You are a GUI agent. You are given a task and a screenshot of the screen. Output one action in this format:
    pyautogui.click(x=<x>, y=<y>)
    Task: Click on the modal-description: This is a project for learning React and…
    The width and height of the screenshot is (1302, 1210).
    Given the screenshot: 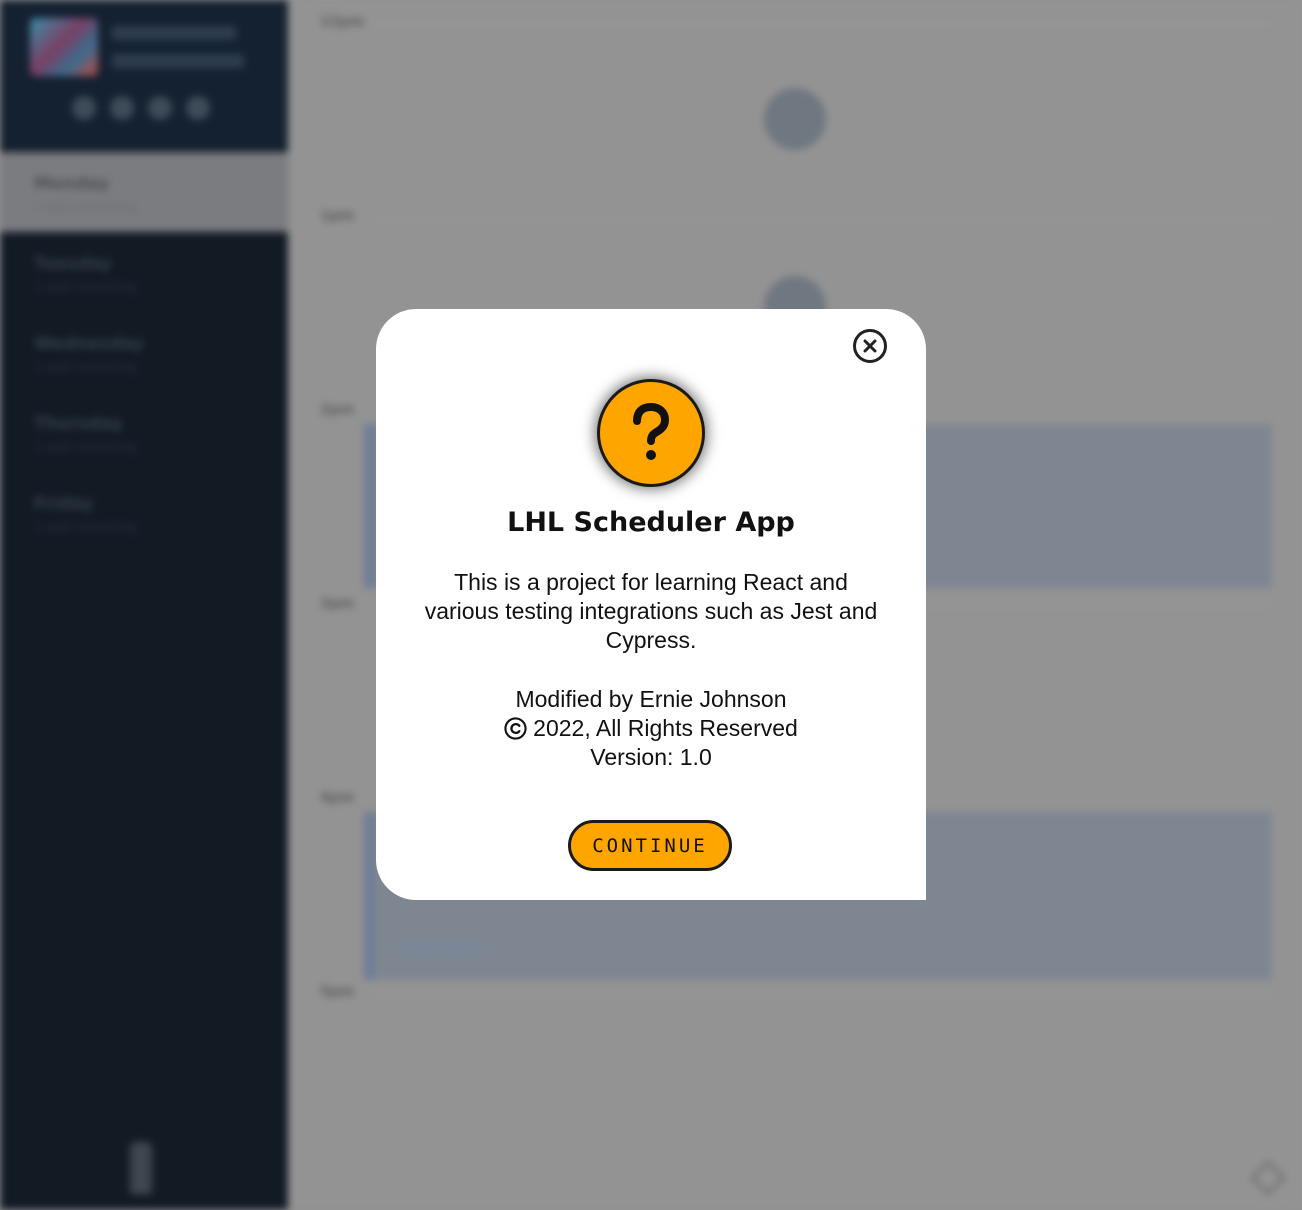 What is the action you would take?
    pyautogui.click(x=651, y=611)
    